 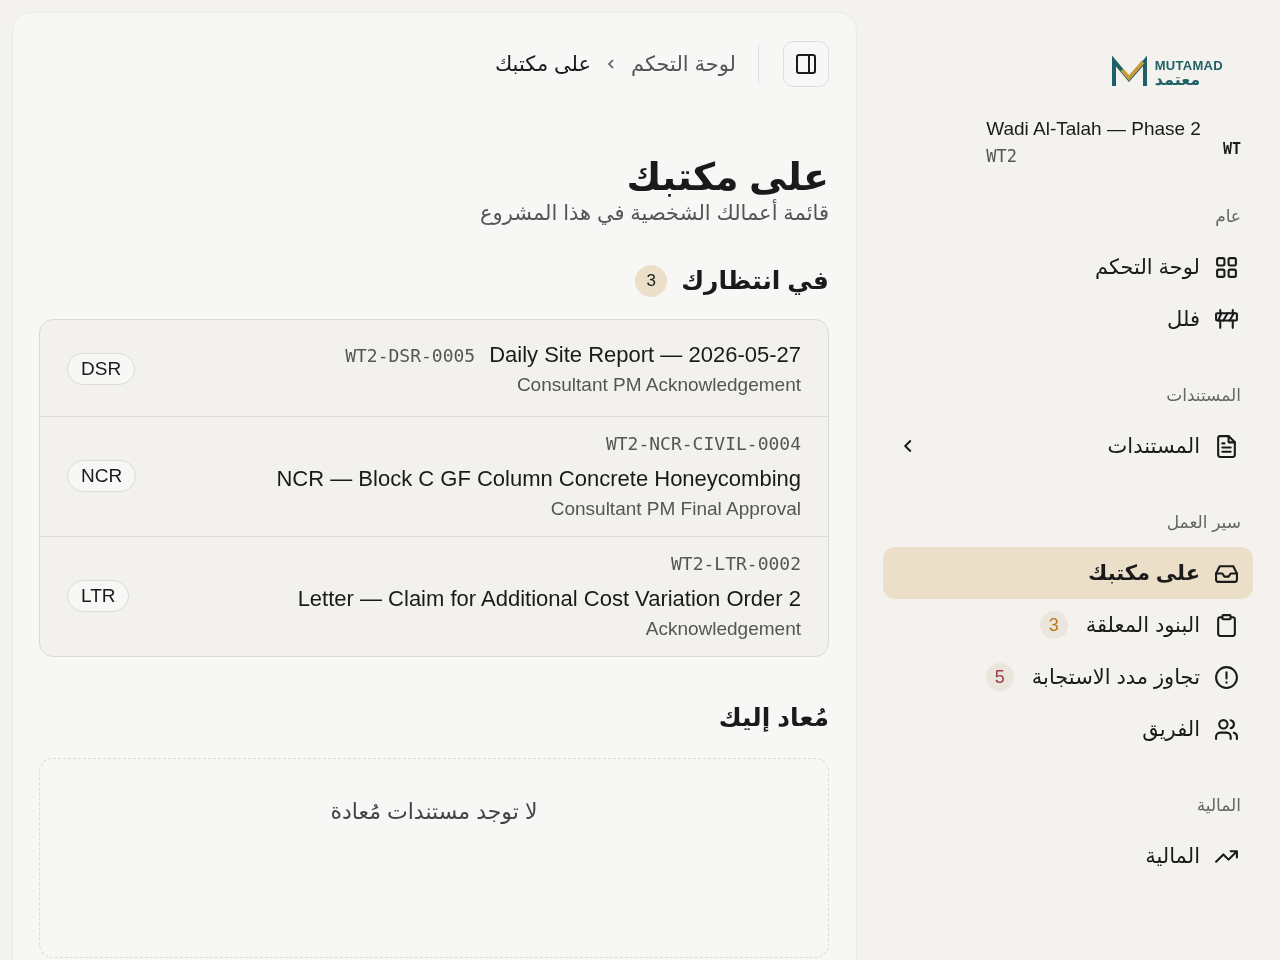 I want to click on empty-state-title: لا توجد مستندات مُعادة, so click(x=434, y=812).